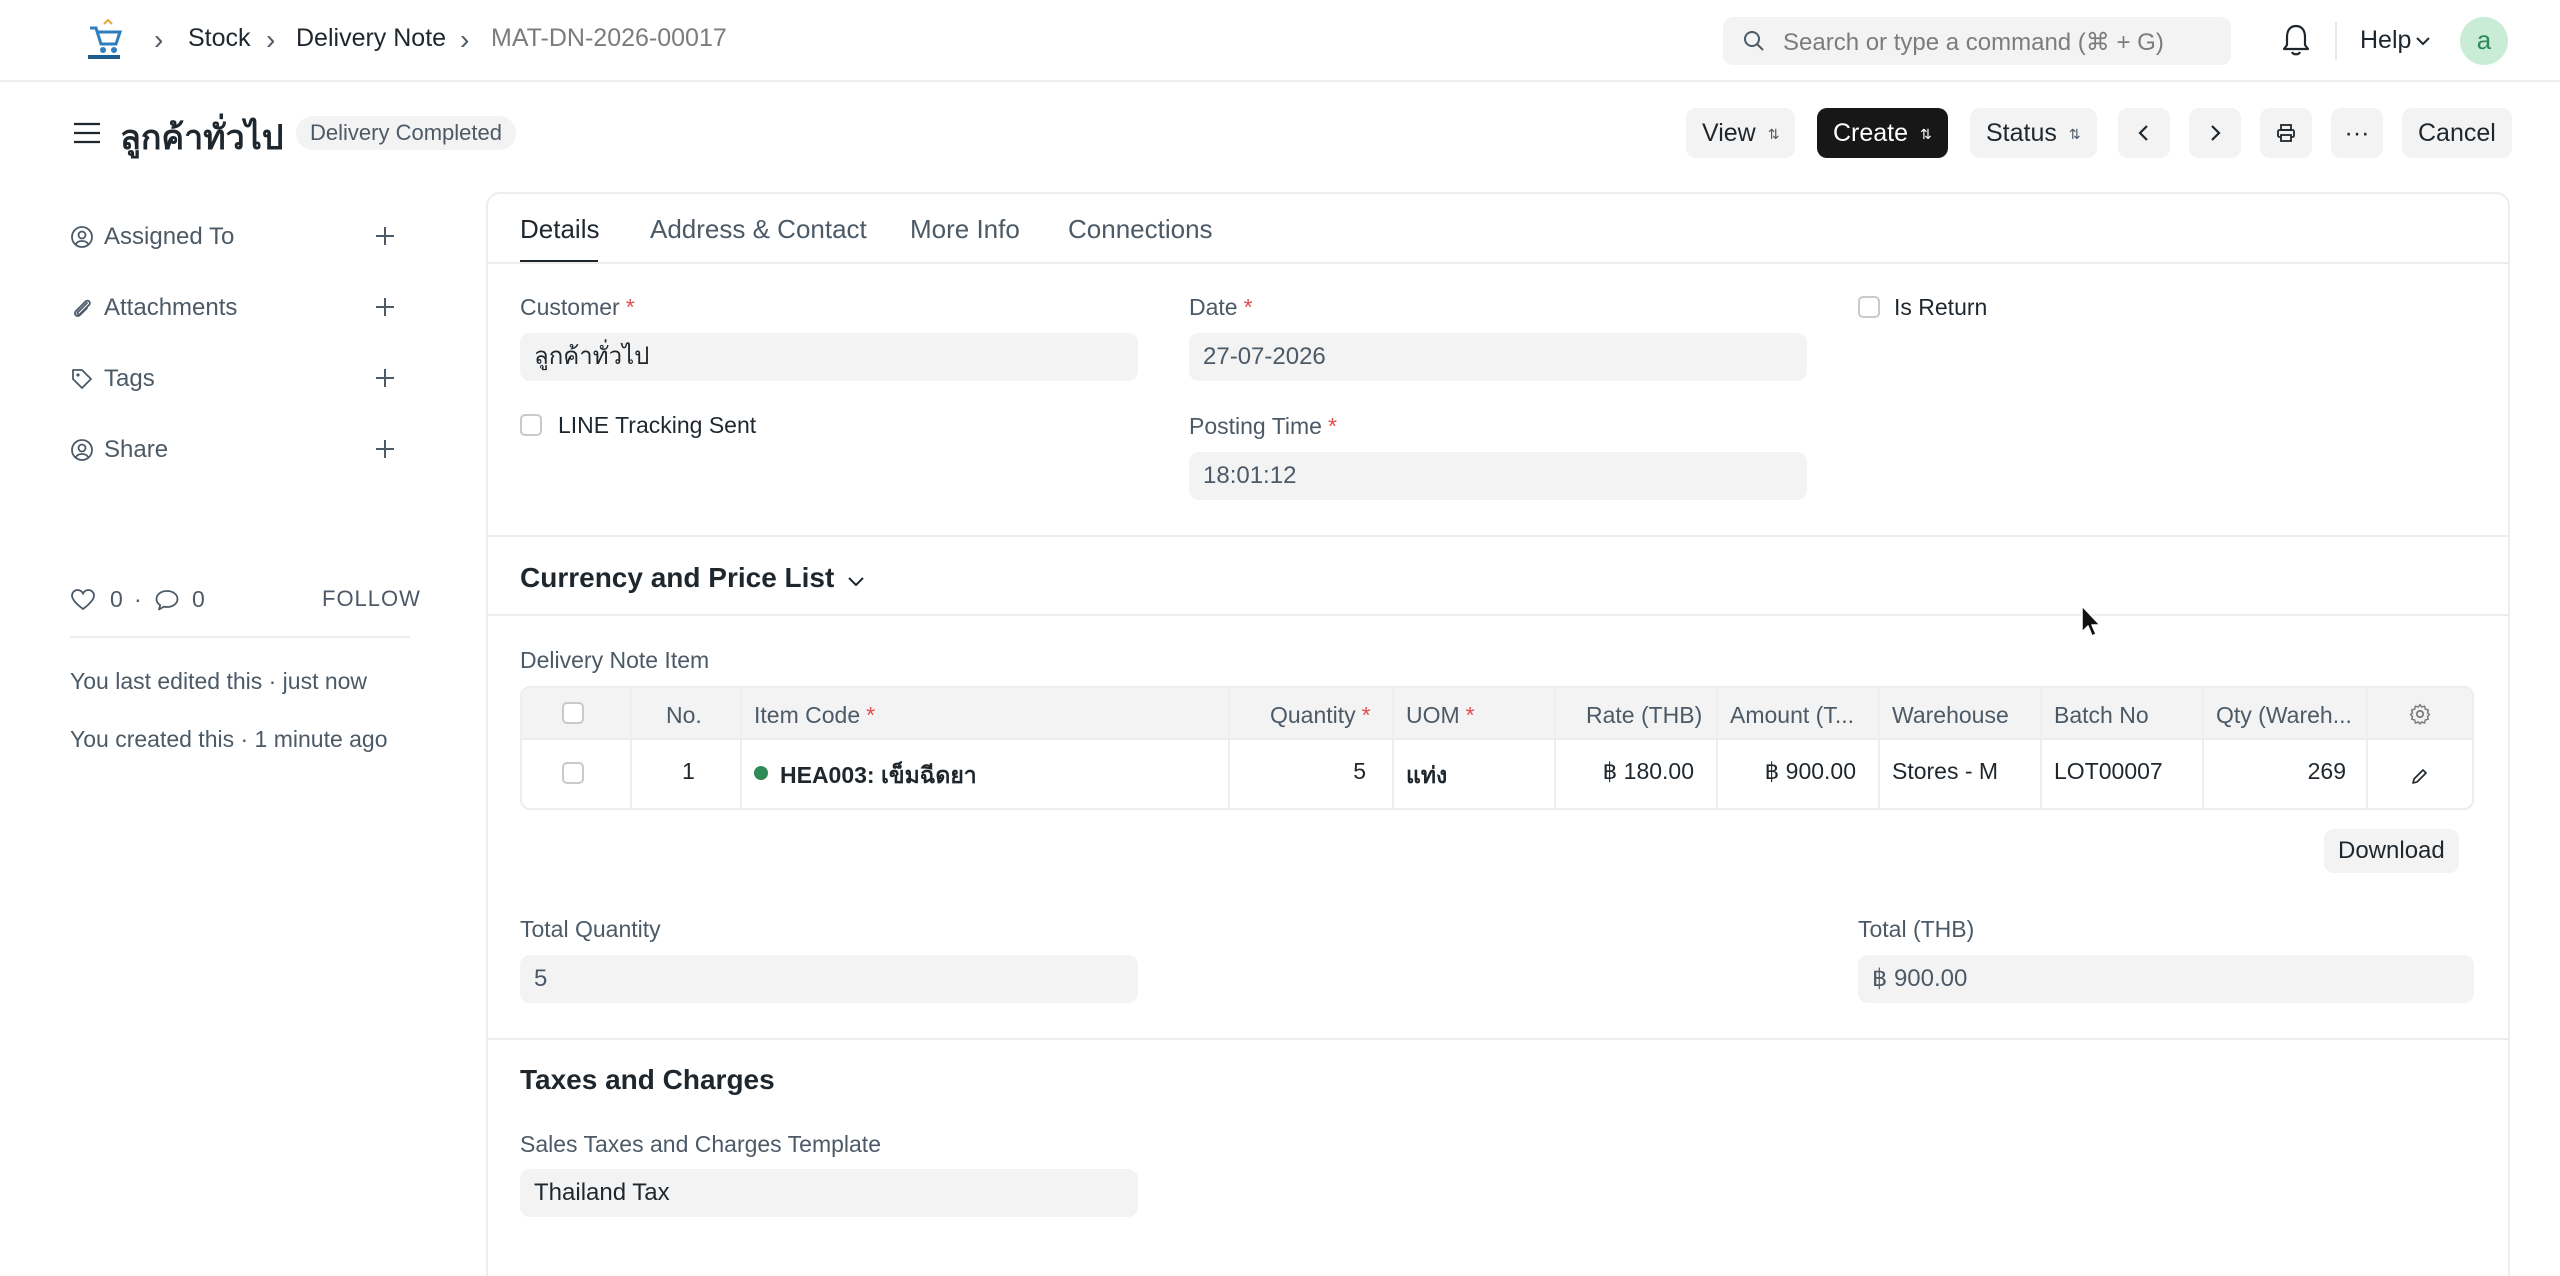 The image size is (2560, 1276). I want to click on is-return-label: Is Return, so click(1941, 307).